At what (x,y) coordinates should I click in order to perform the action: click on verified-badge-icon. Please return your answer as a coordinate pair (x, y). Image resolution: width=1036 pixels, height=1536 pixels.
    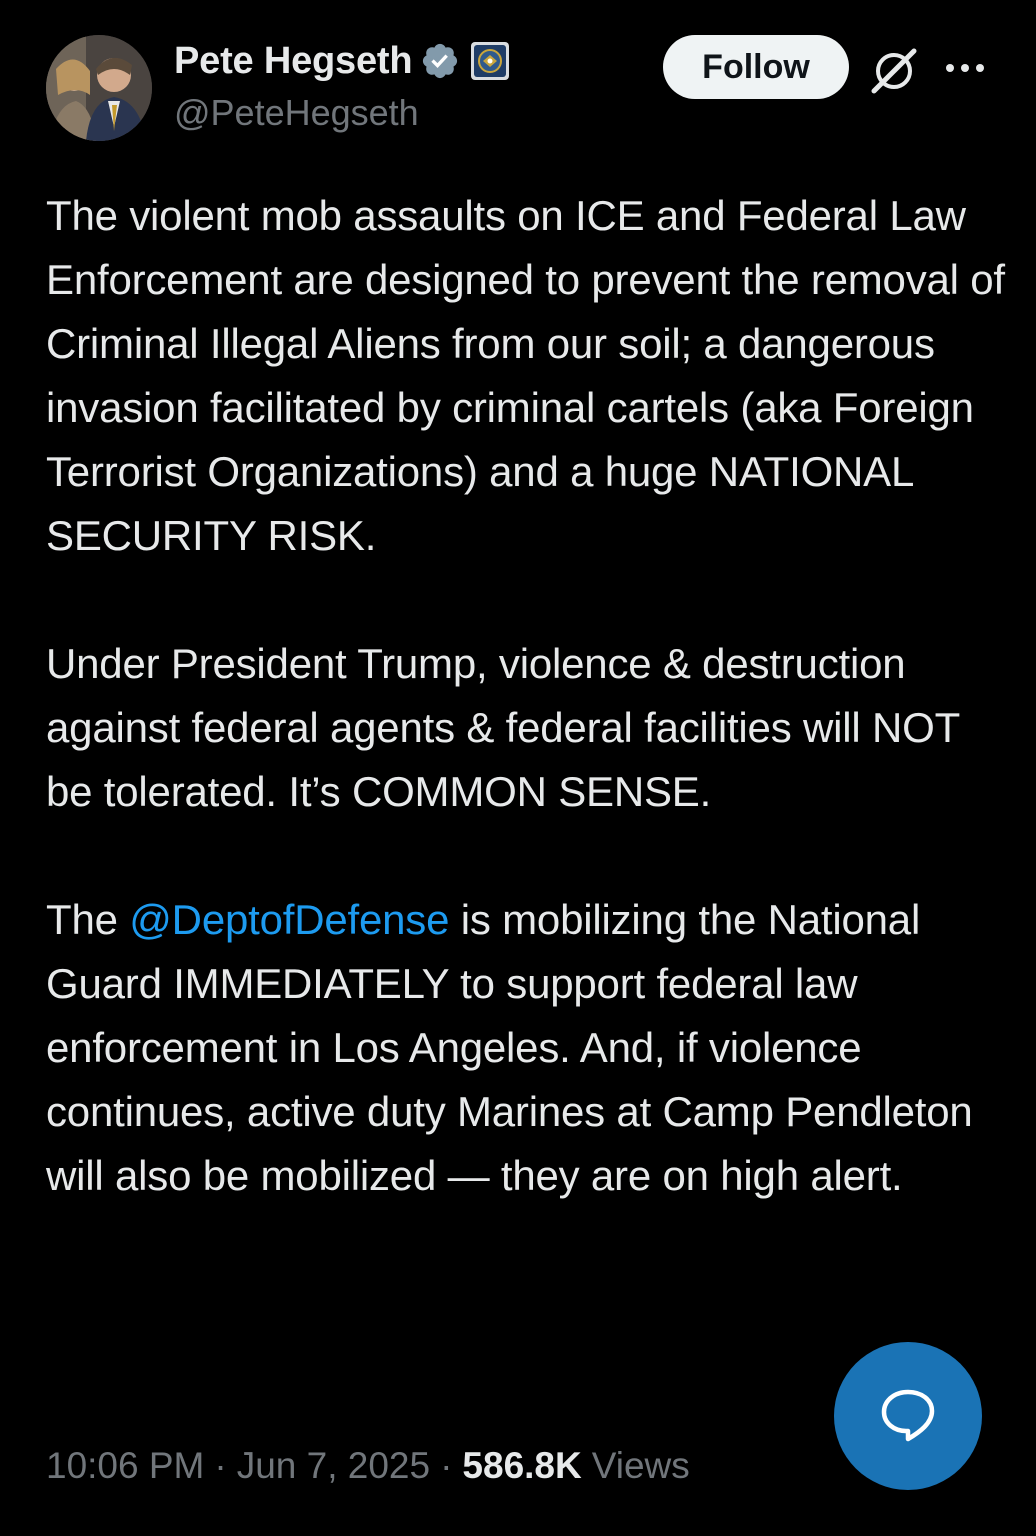
    Looking at the image, I should click on (440, 61).